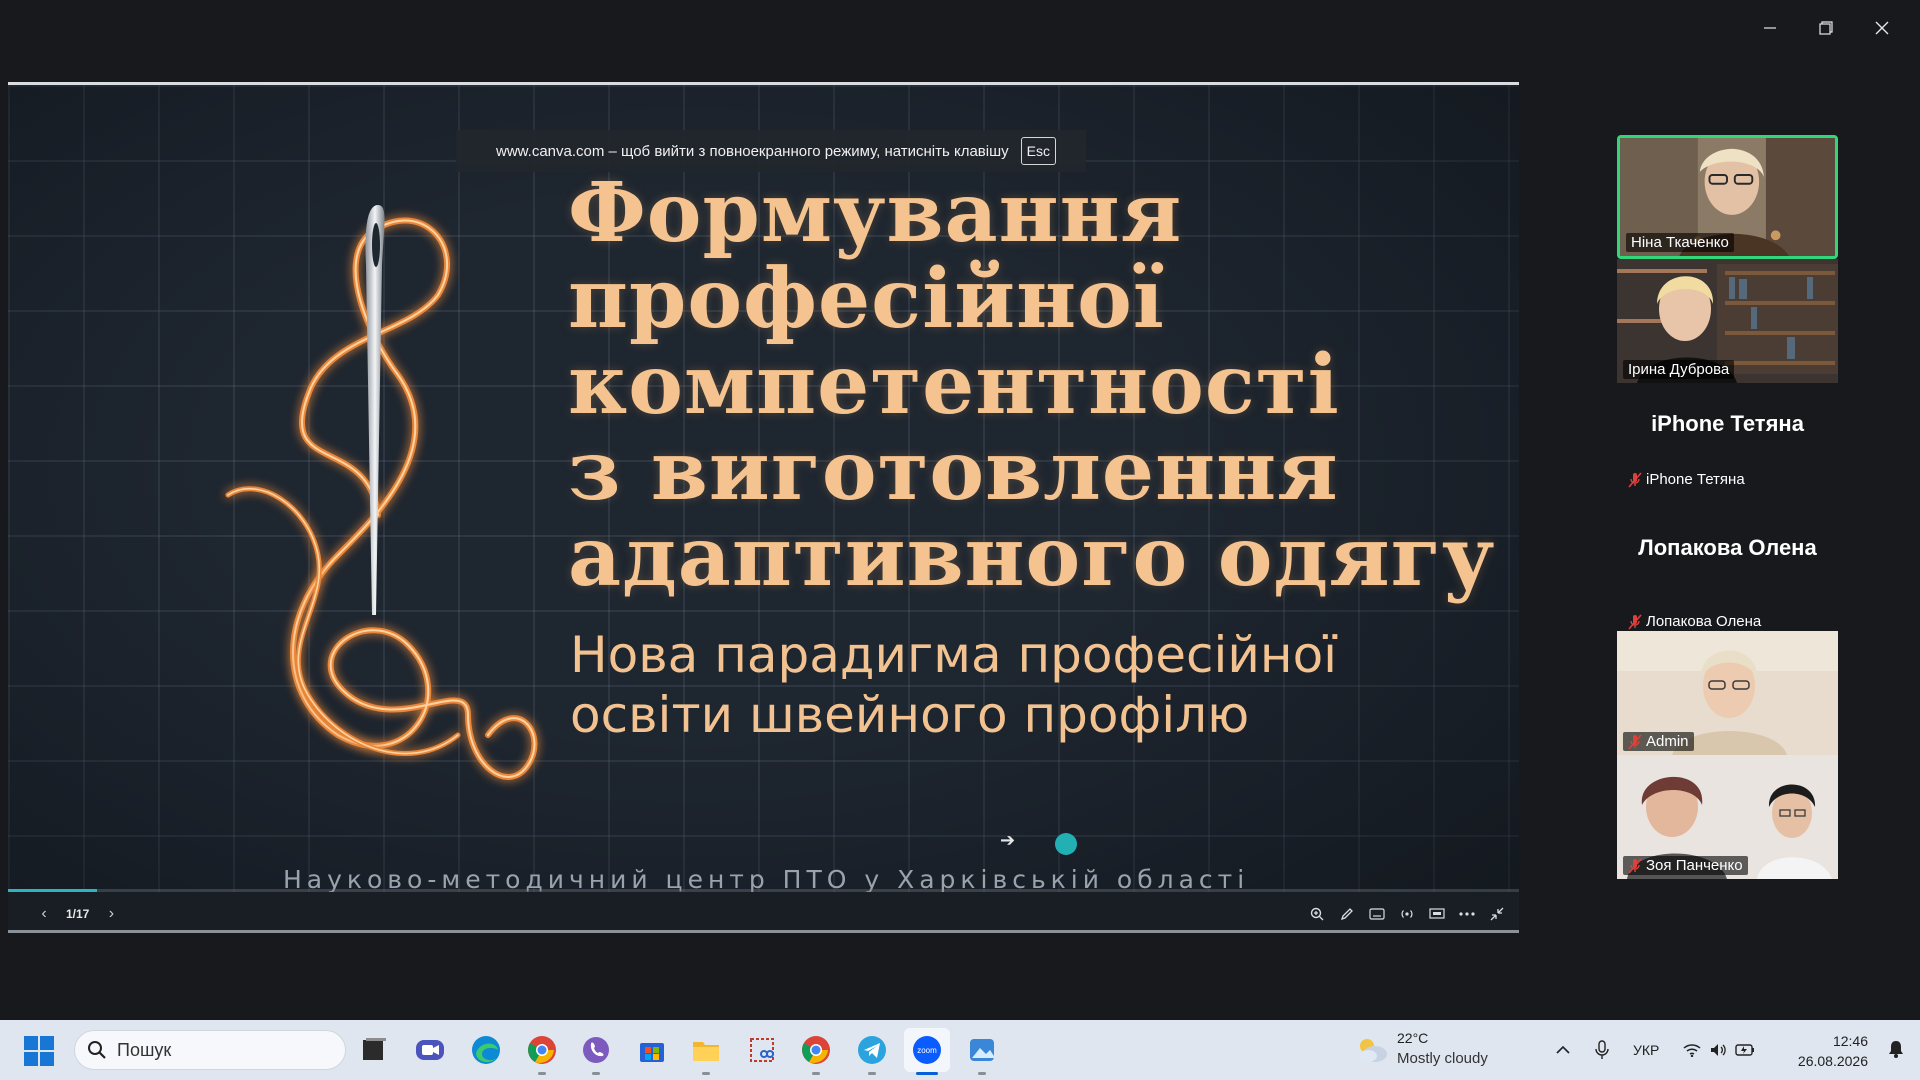 This screenshot has width=1920, height=1080. What do you see at coordinates (982, 1050) in the screenshot?
I see `photos-icon` at bounding box center [982, 1050].